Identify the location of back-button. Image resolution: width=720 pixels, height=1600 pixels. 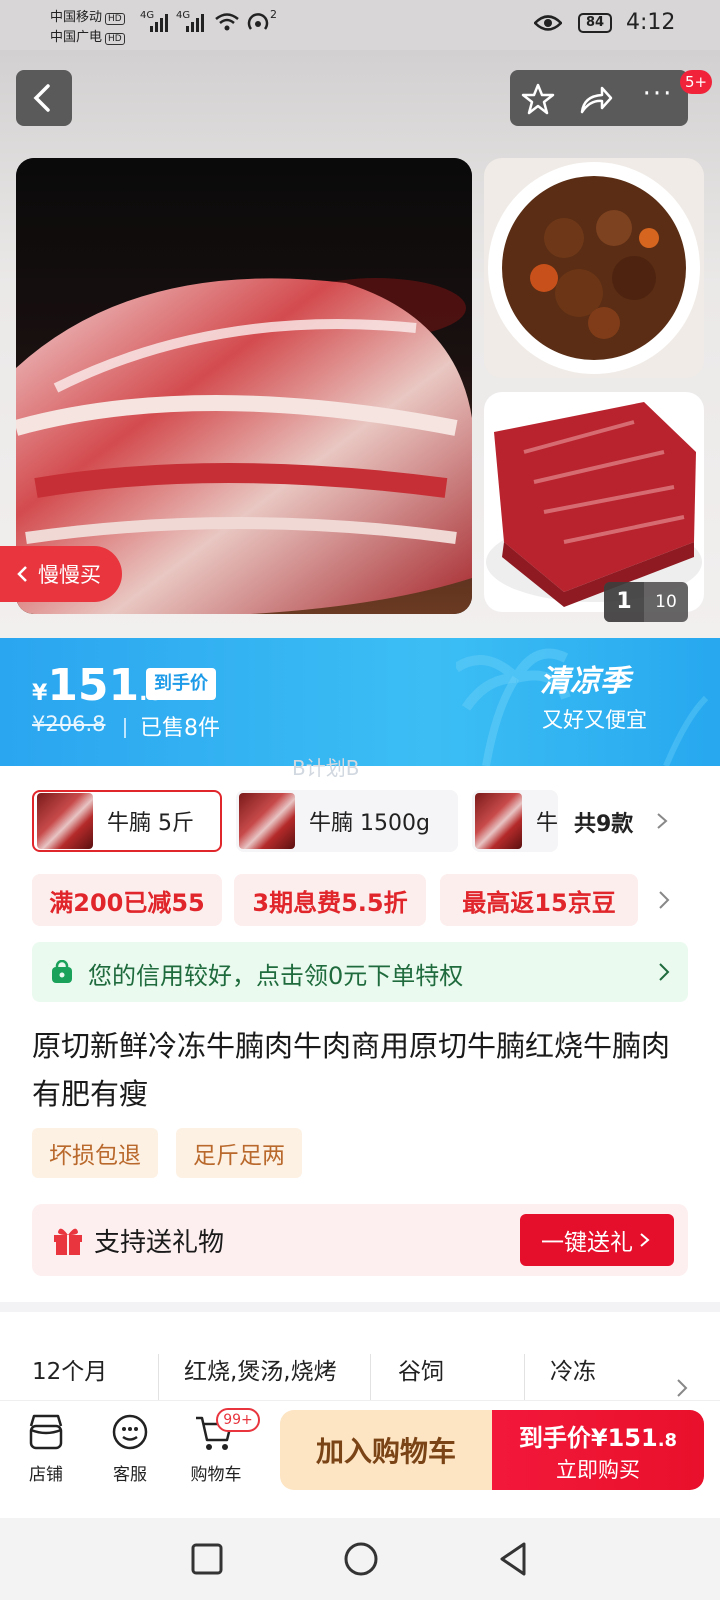
(44, 98).